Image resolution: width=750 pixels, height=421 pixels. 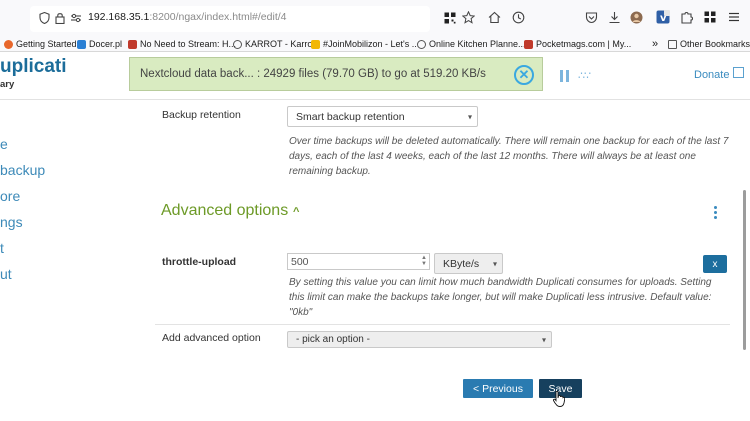 I want to click on lock-icon, so click(x=60, y=18).